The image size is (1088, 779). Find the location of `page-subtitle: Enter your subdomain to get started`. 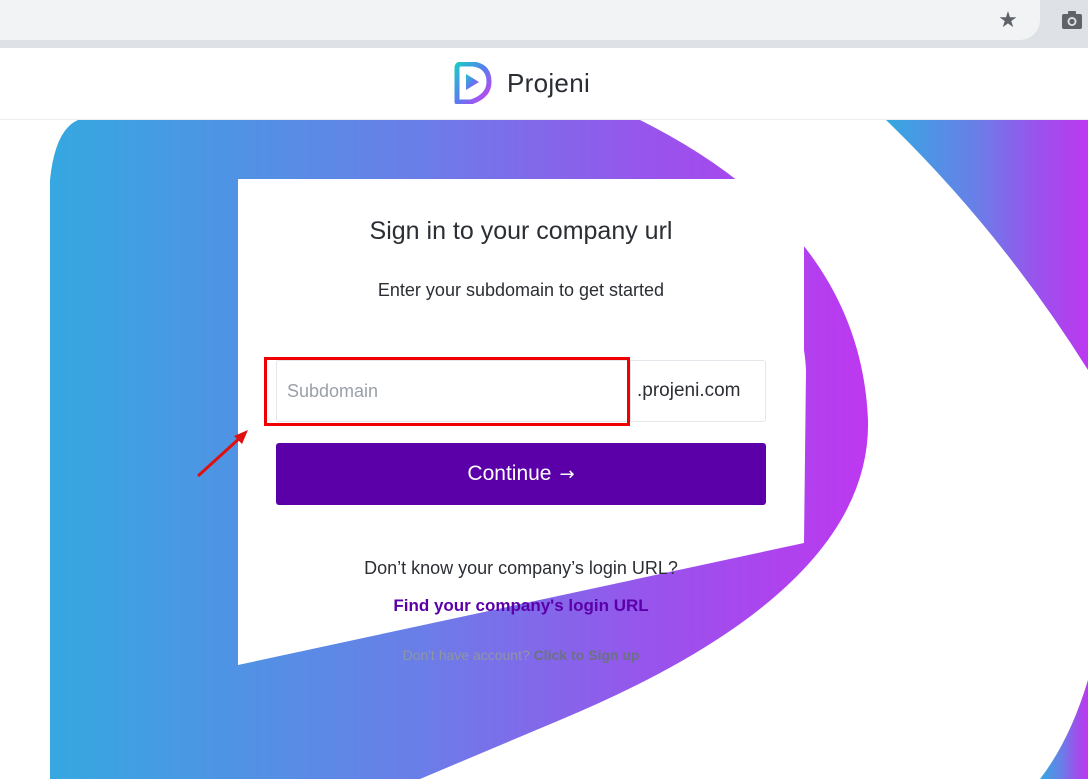

page-subtitle: Enter your subdomain to get started is located at coordinates (521, 290).